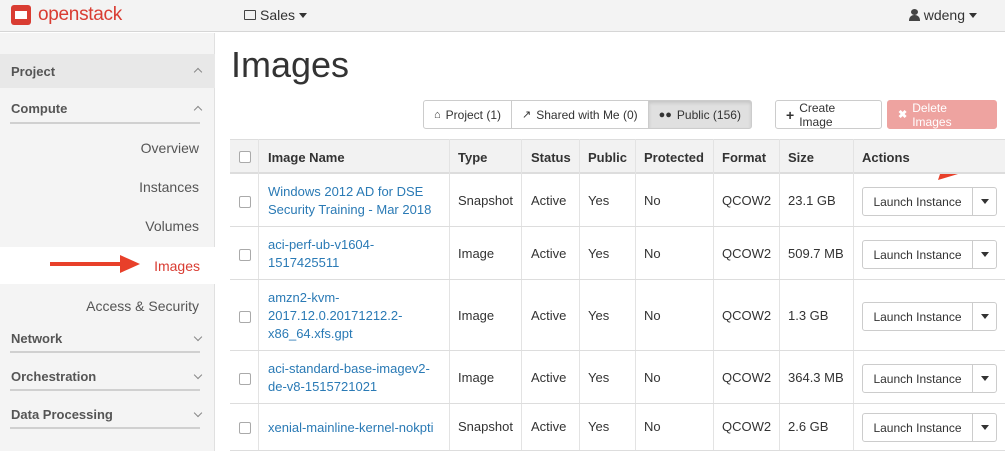 This screenshot has width=1005, height=451. I want to click on size-cell: 23.1 GB, so click(812, 200).